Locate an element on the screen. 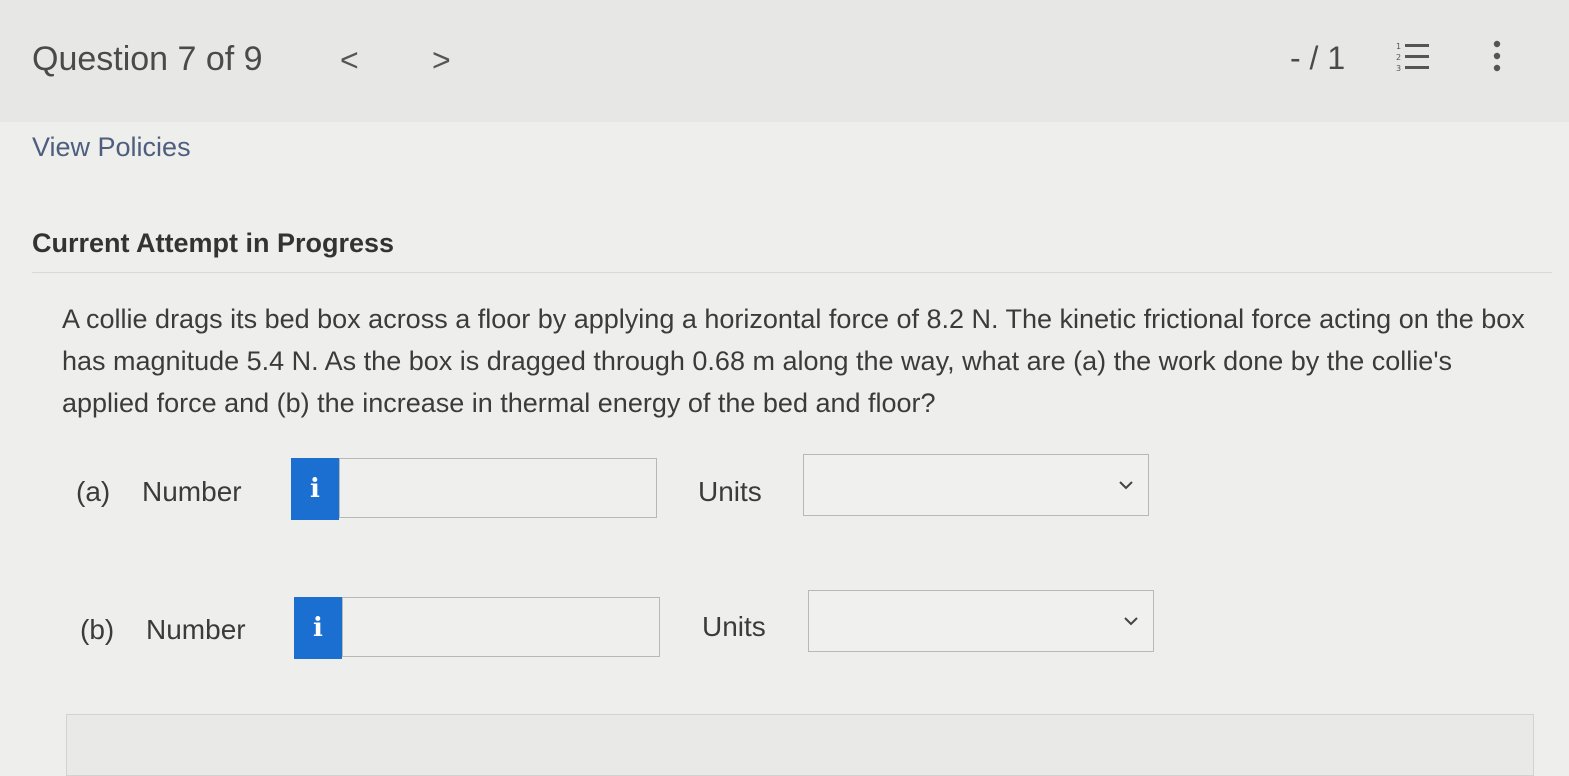 This screenshot has height=776, width=1569. answer-panel is located at coordinates (800, 745).